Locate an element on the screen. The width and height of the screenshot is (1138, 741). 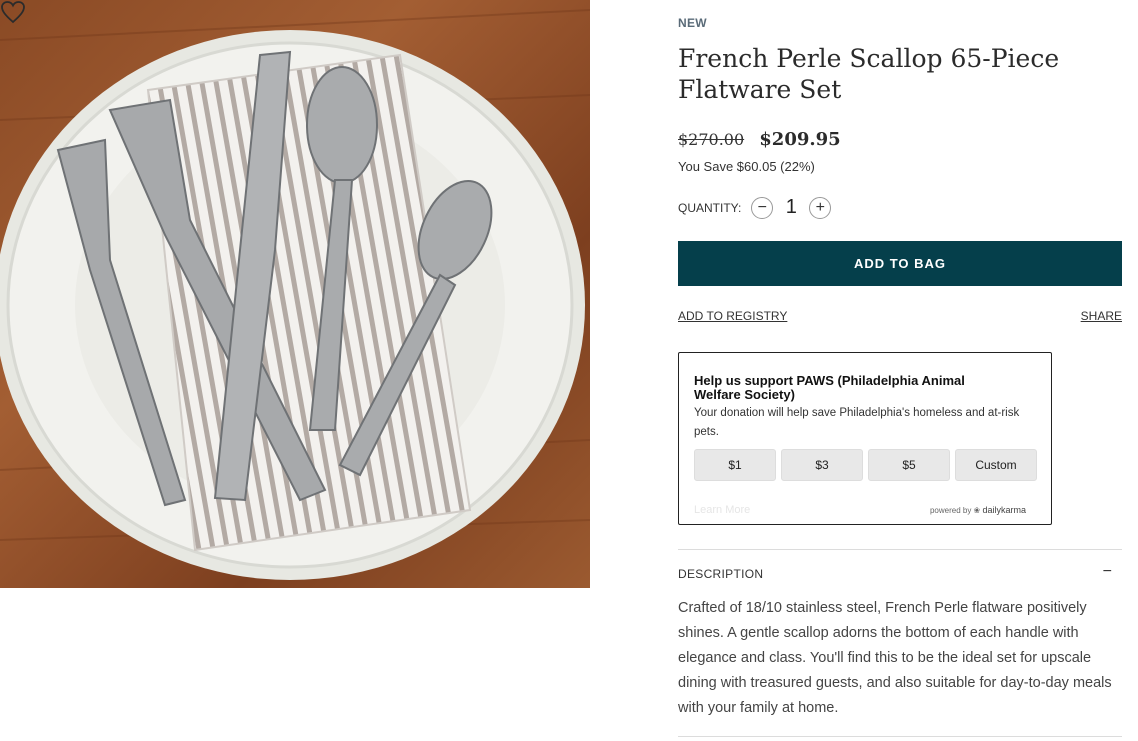
dailykarma-logo-icon: ❀ is located at coordinates (977, 510).